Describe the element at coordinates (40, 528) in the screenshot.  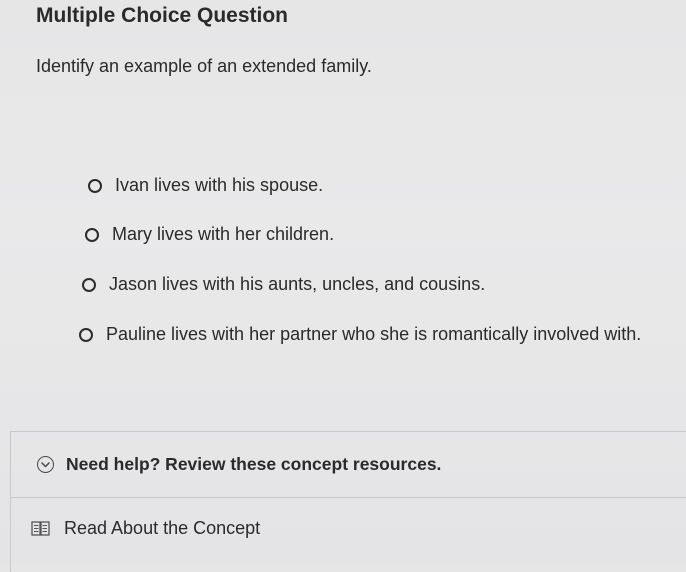
I see `book-icon` at that location.